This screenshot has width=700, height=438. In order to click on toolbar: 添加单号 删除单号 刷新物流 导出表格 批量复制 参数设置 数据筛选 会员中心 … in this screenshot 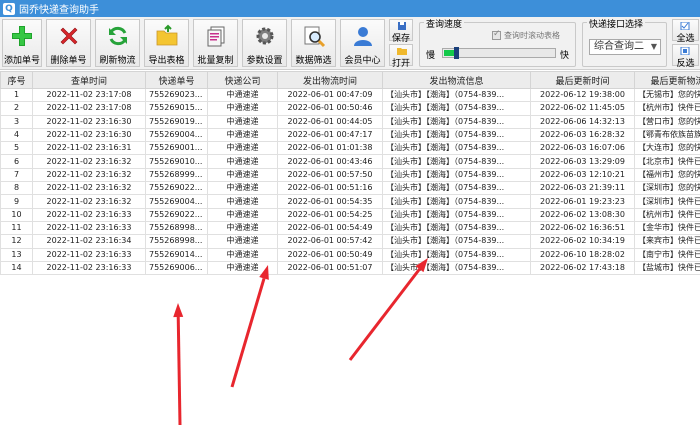, I will do `click(350, 43)`.